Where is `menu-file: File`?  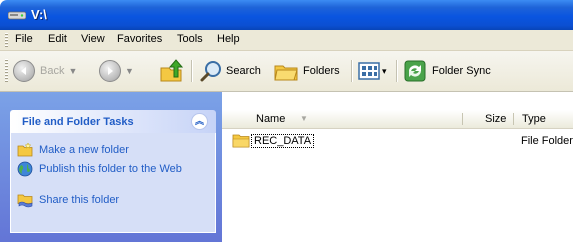
menu-file: File is located at coordinates (24, 39).